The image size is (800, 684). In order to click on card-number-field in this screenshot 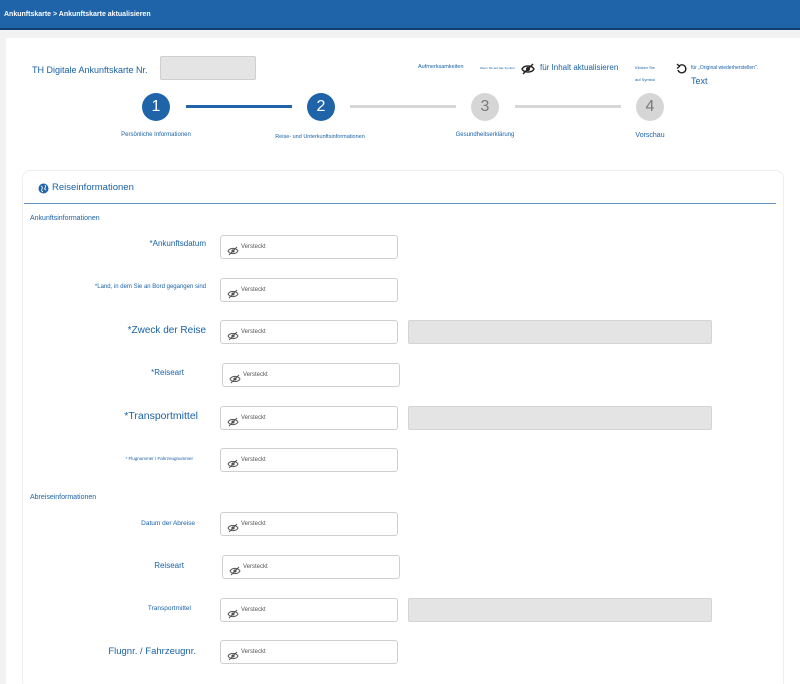, I will do `click(208, 68)`.